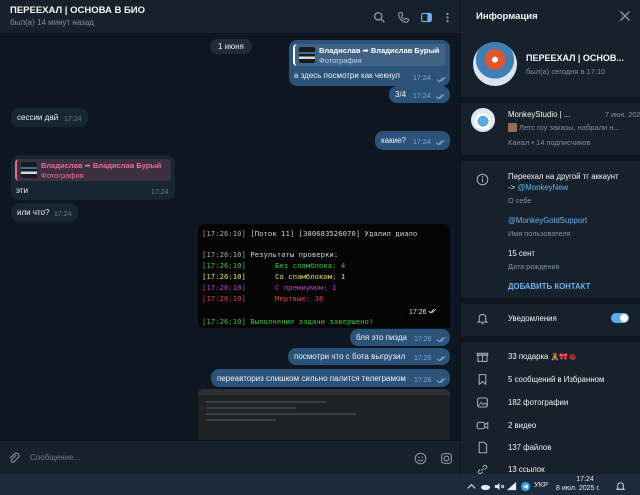 This screenshot has height=495, width=640. What do you see at coordinates (499, 485) in the screenshot?
I see `mute-icon` at bounding box center [499, 485].